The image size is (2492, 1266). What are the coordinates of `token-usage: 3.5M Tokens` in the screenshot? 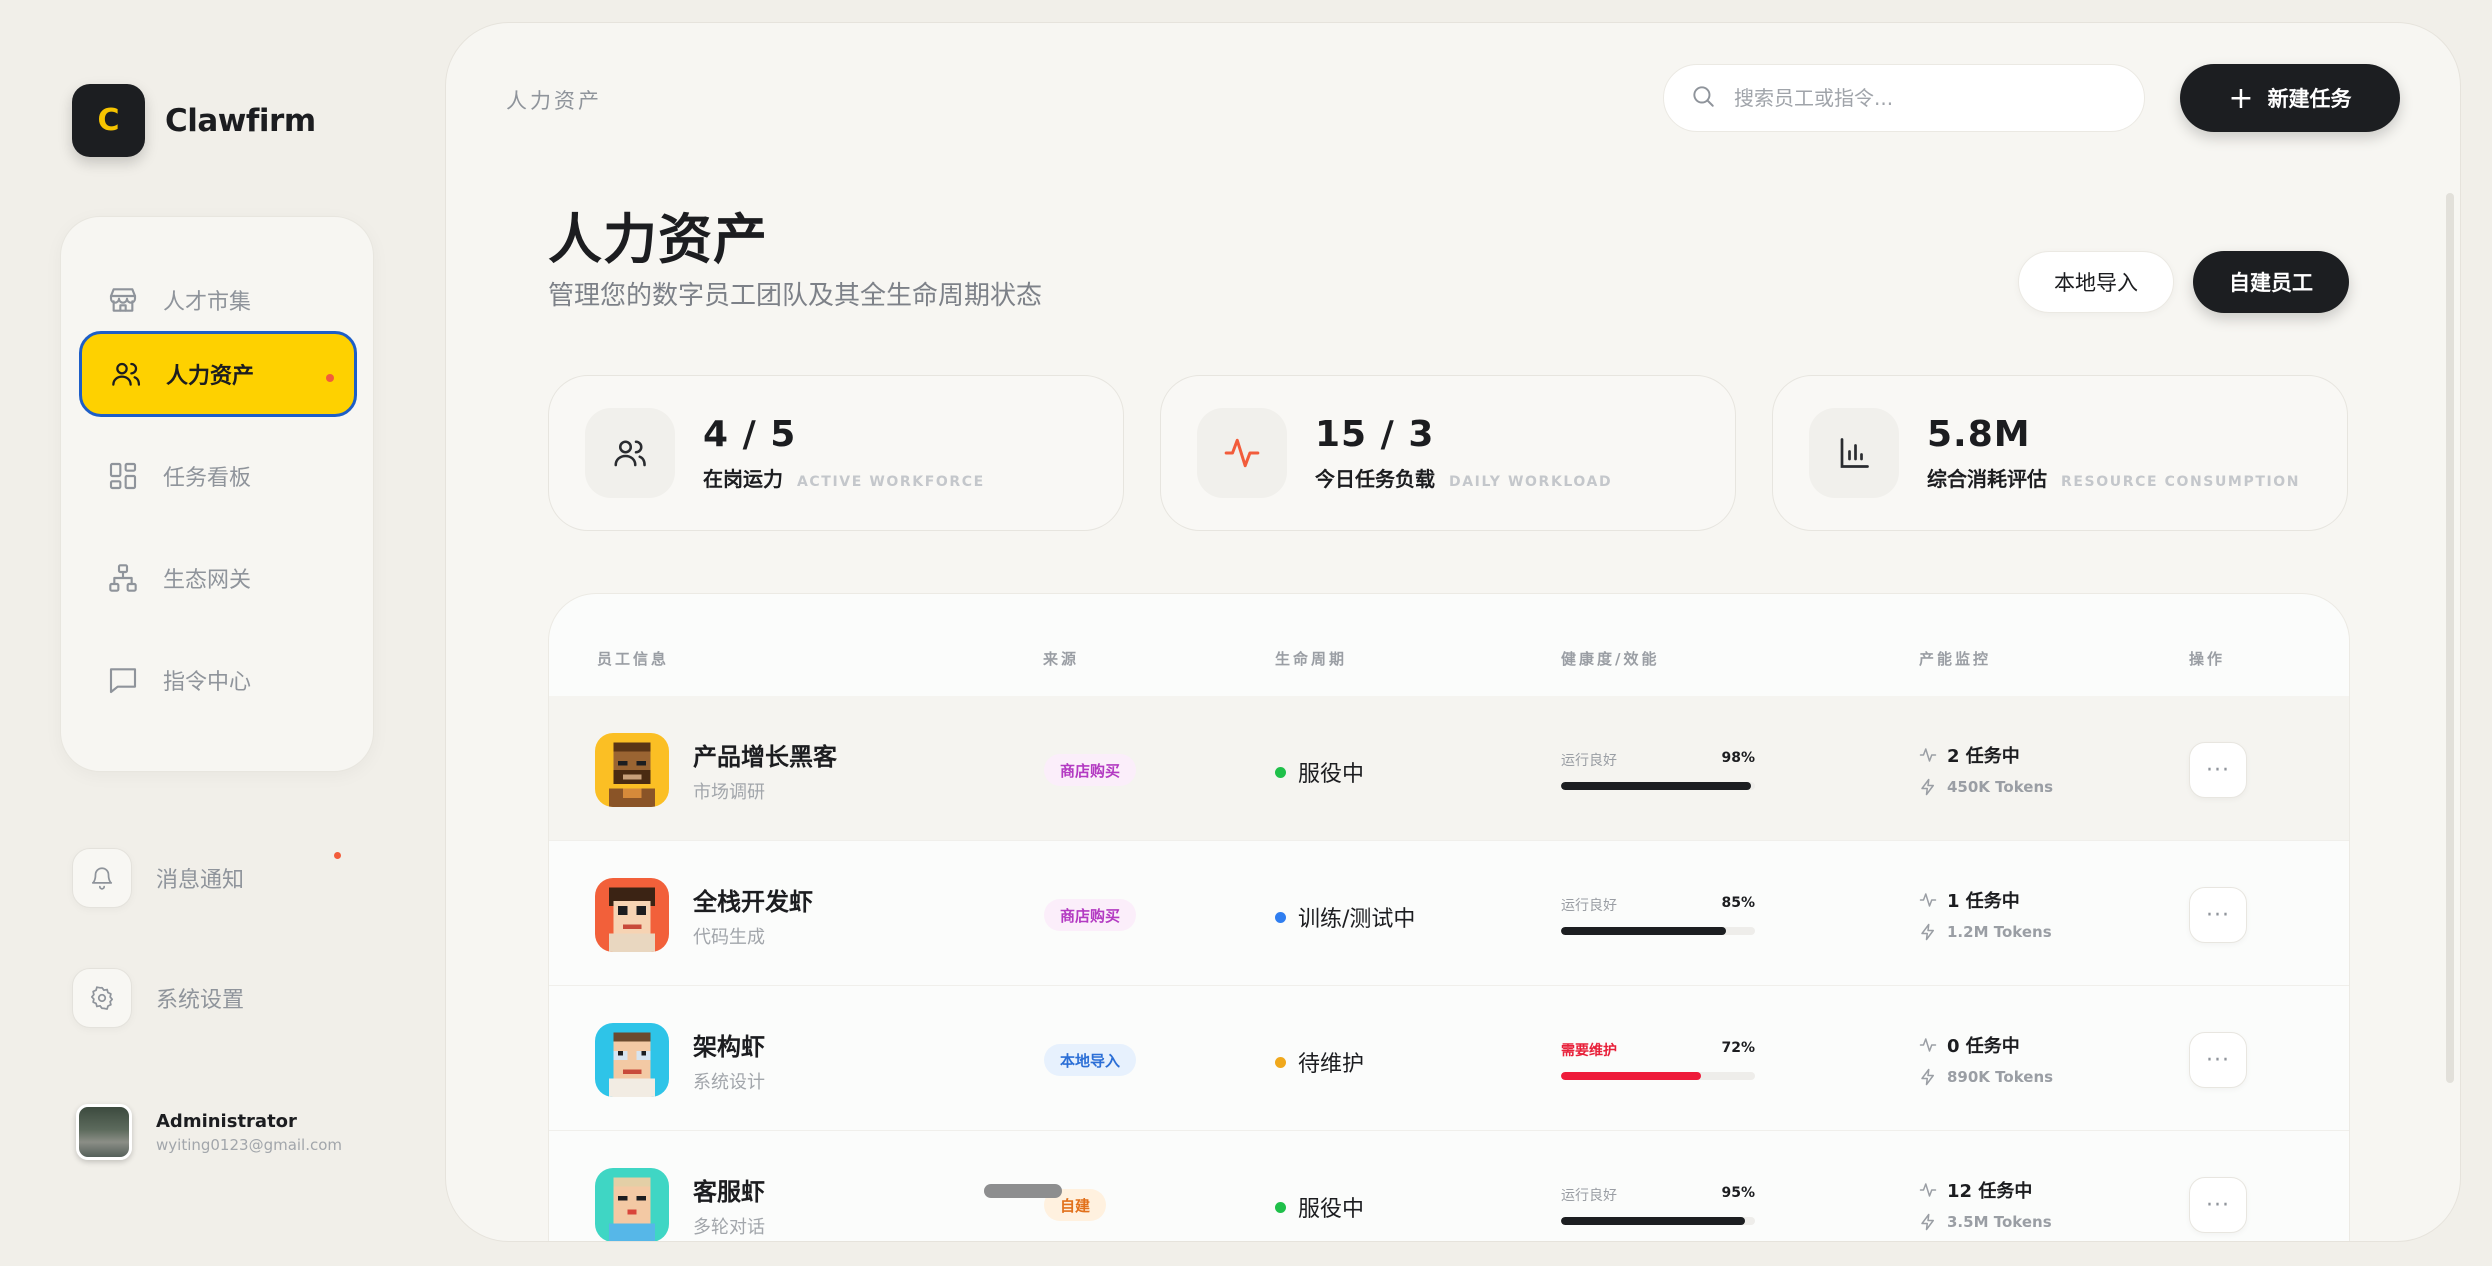 It's located at (1999, 1222).